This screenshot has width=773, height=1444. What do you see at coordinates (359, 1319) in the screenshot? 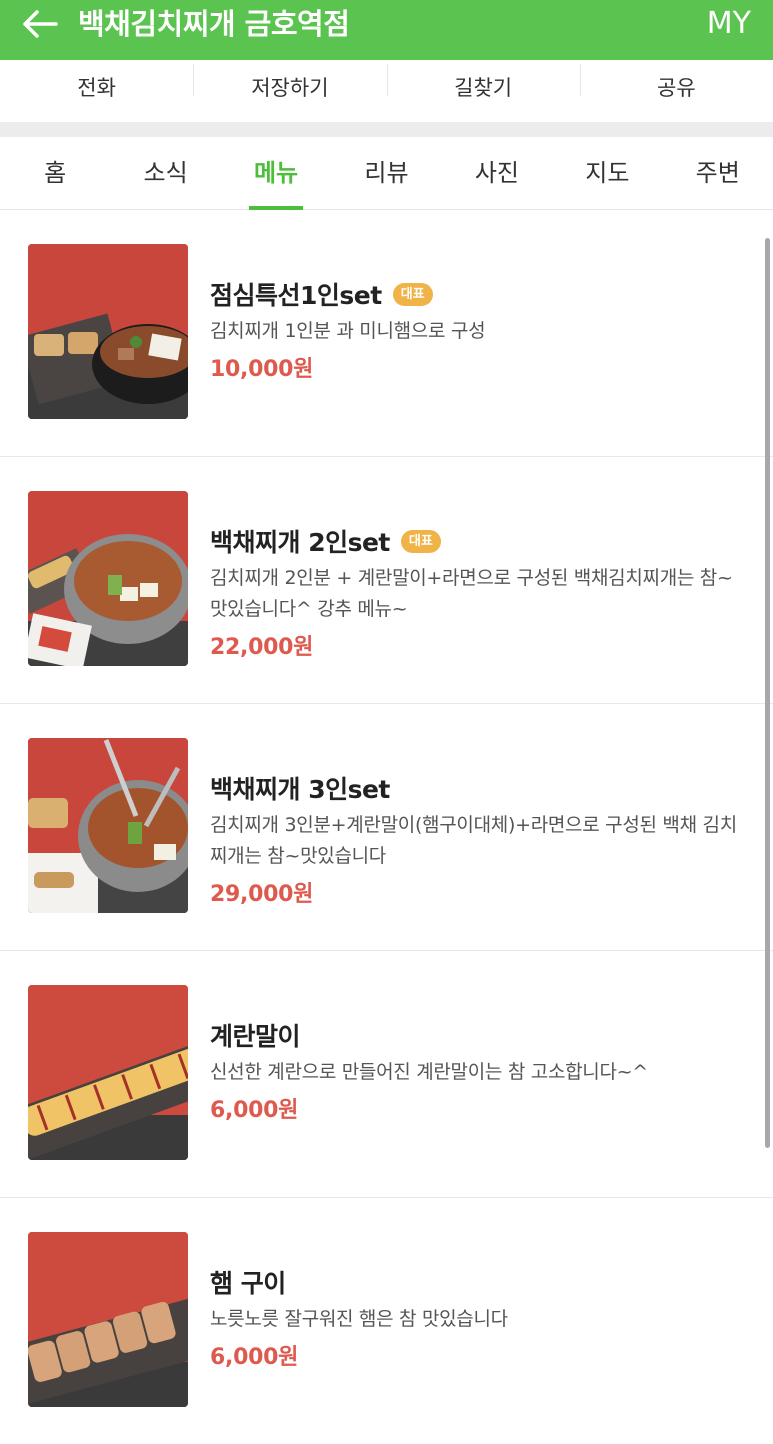
I see `menu-item-description: 노릇노릇 잘구워진 햄은 참 맛있습니다` at bounding box center [359, 1319].